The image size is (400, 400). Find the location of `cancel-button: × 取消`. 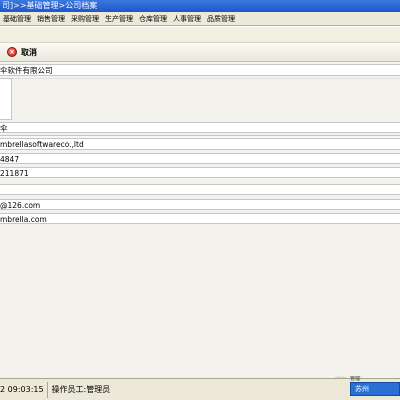

cancel-button: × 取消 is located at coordinates (22, 52).